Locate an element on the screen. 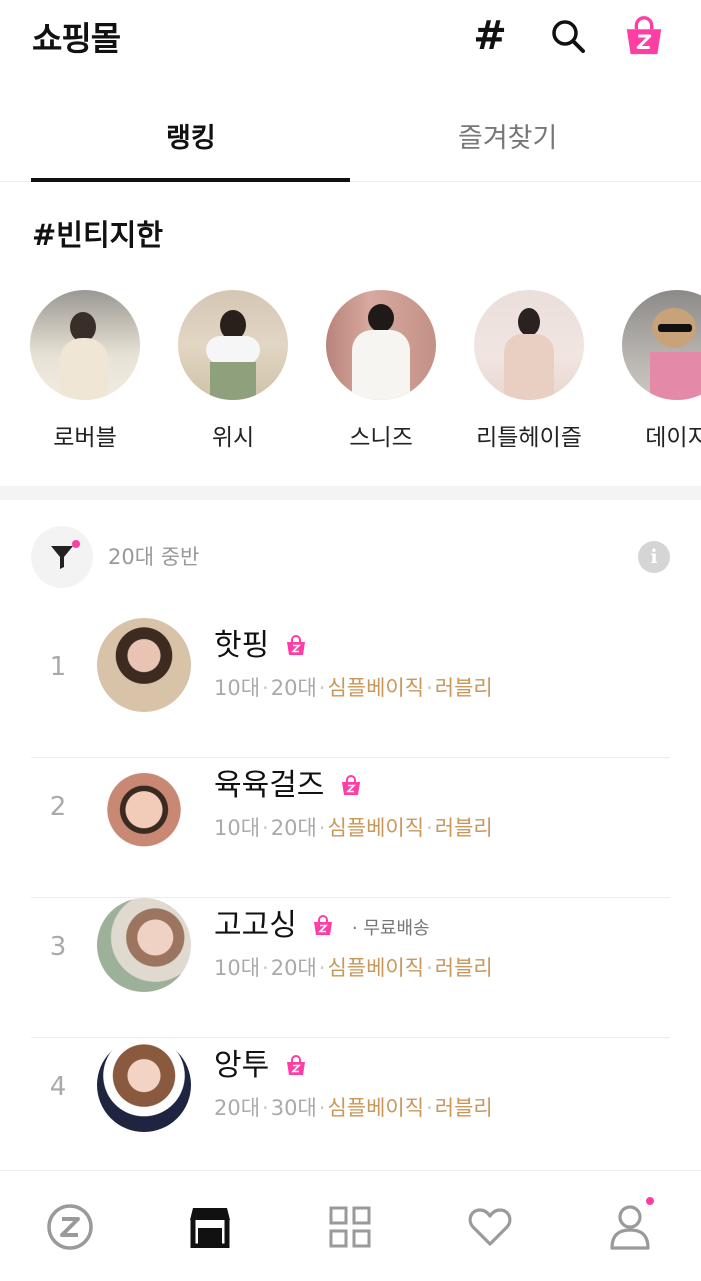  info-icon: i is located at coordinates (654, 557).